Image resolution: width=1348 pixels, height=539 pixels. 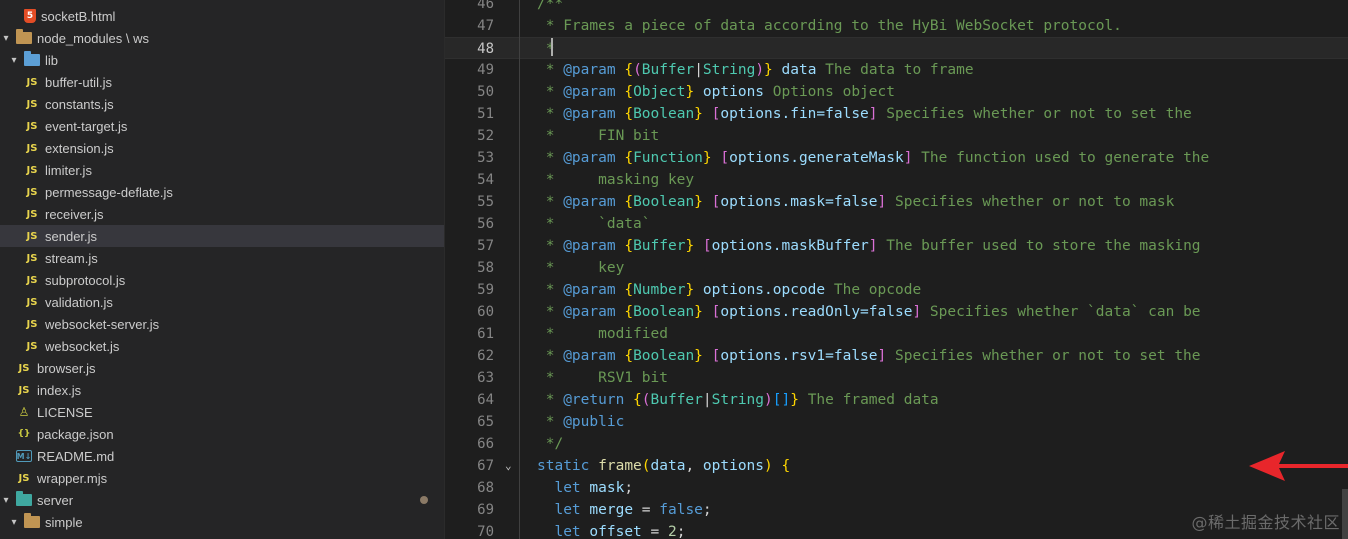 I want to click on code-token: =, so click(x=654, y=531).